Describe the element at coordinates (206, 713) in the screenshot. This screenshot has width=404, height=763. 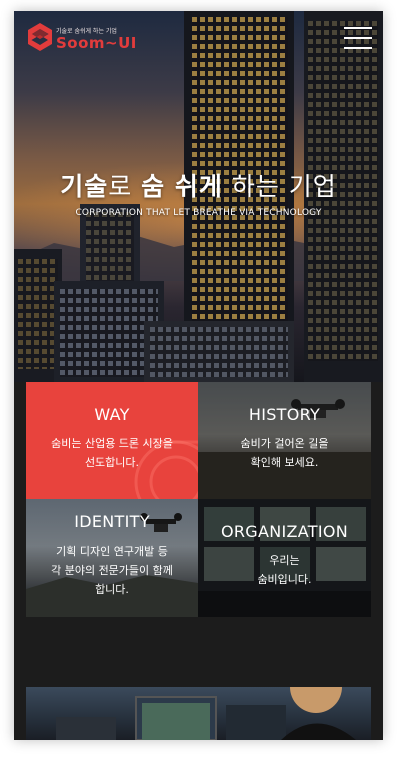
I see `workspace-photo-art` at that location.